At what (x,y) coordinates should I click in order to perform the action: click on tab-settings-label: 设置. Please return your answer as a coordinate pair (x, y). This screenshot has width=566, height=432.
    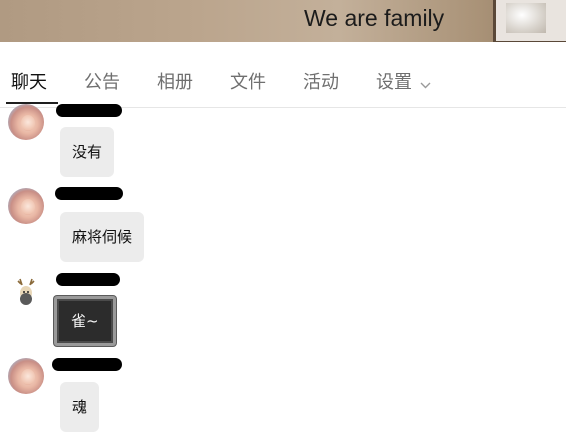
    Looking at the image, I should click on (394, 82).